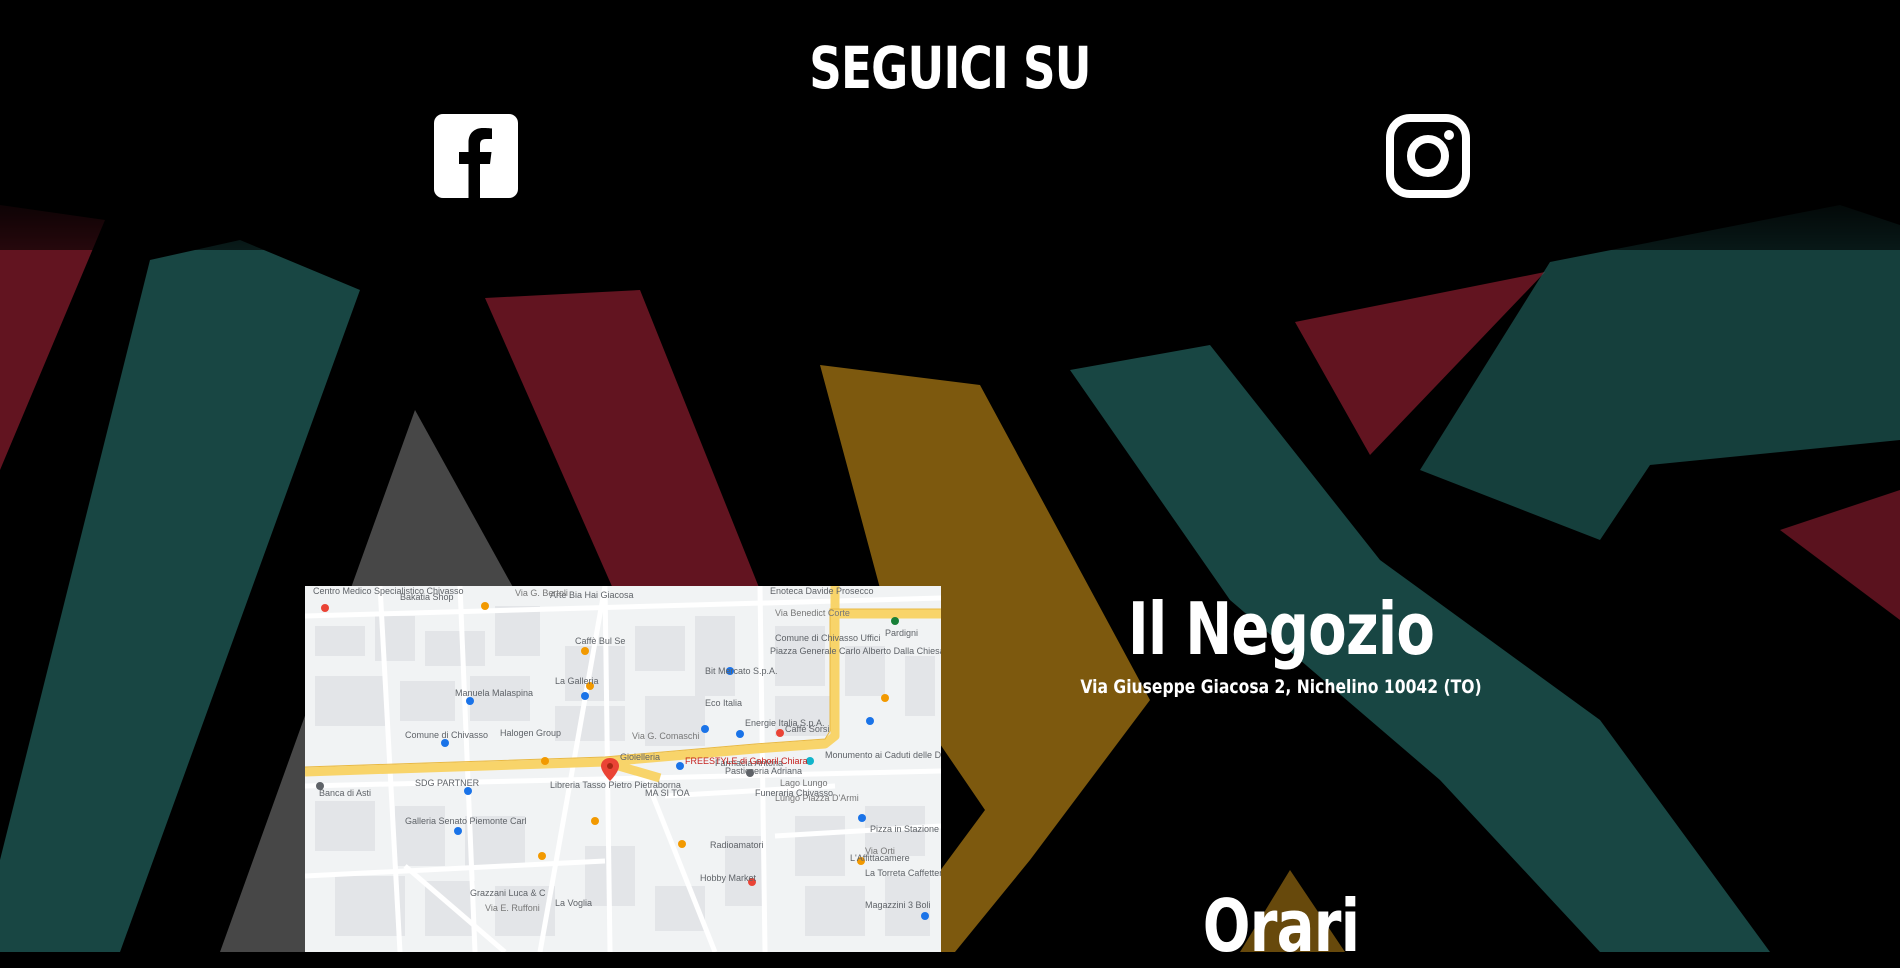 This screenshot has width=1900, height=968. Describe the element at coordinates (573, 903) in the screenshot. I see `map-label: La Voglia` at that location.